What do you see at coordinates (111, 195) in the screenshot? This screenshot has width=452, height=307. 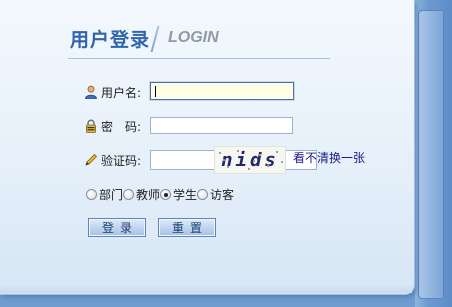 I see `role-label-department: 部门` at bounding box center [111, 195].